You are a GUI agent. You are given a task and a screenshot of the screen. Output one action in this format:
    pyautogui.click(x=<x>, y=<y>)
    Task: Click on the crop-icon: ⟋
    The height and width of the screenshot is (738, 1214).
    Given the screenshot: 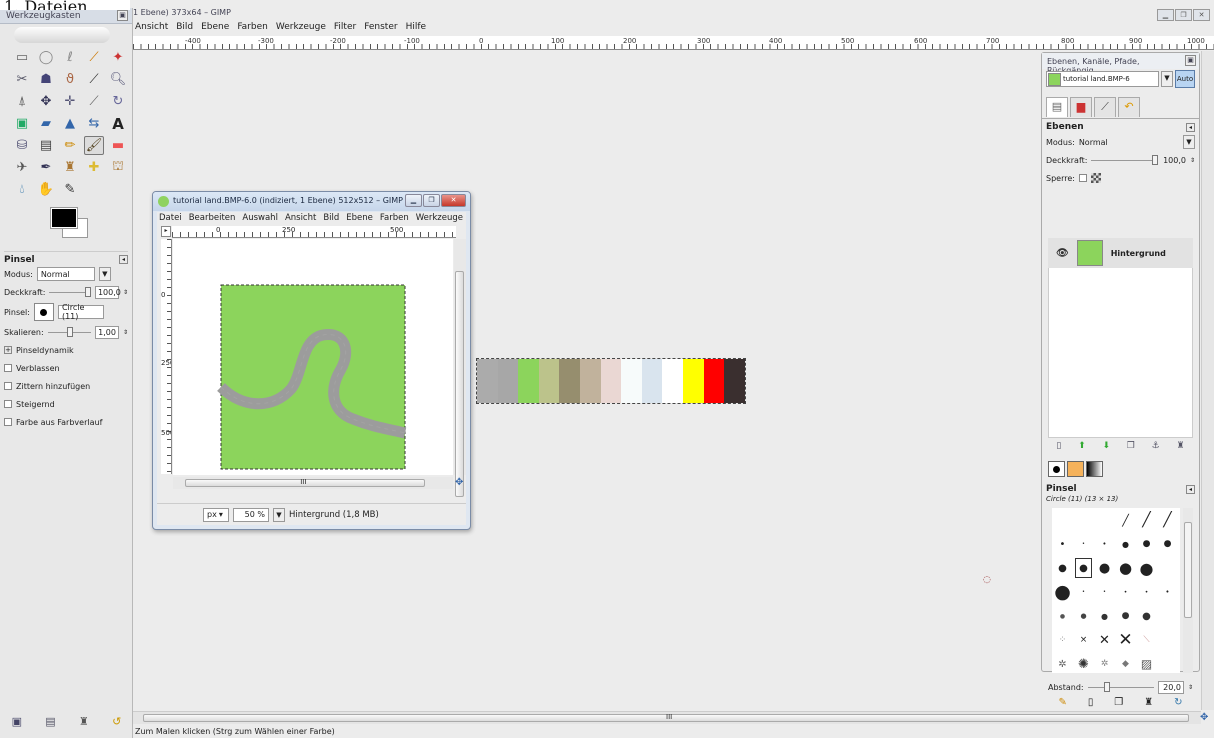 What is the action you would take?
    pyautogui.click(x=94, y=101)
    